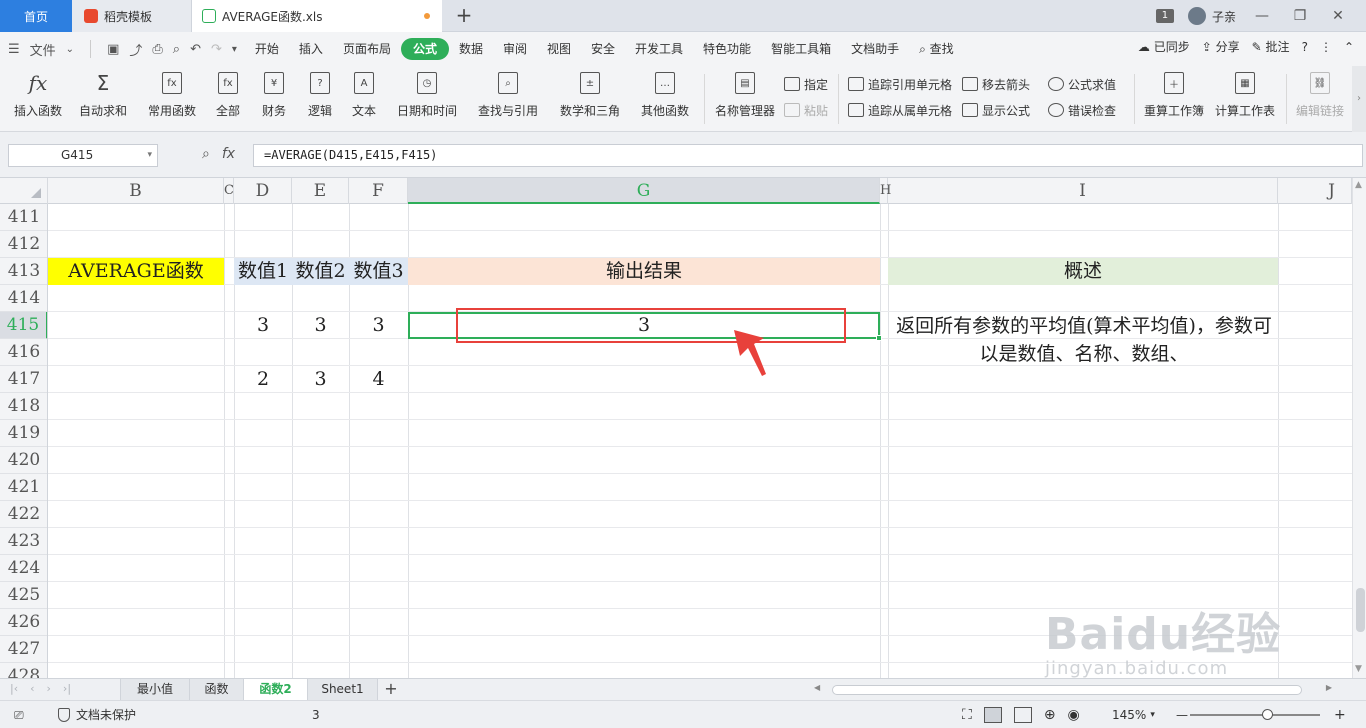 The width and height of the screenshot is (1366, 728). Describe the element at coordinates (320, 98) in the screenshot. I see `logic-button: ? 逻辑` at that location.